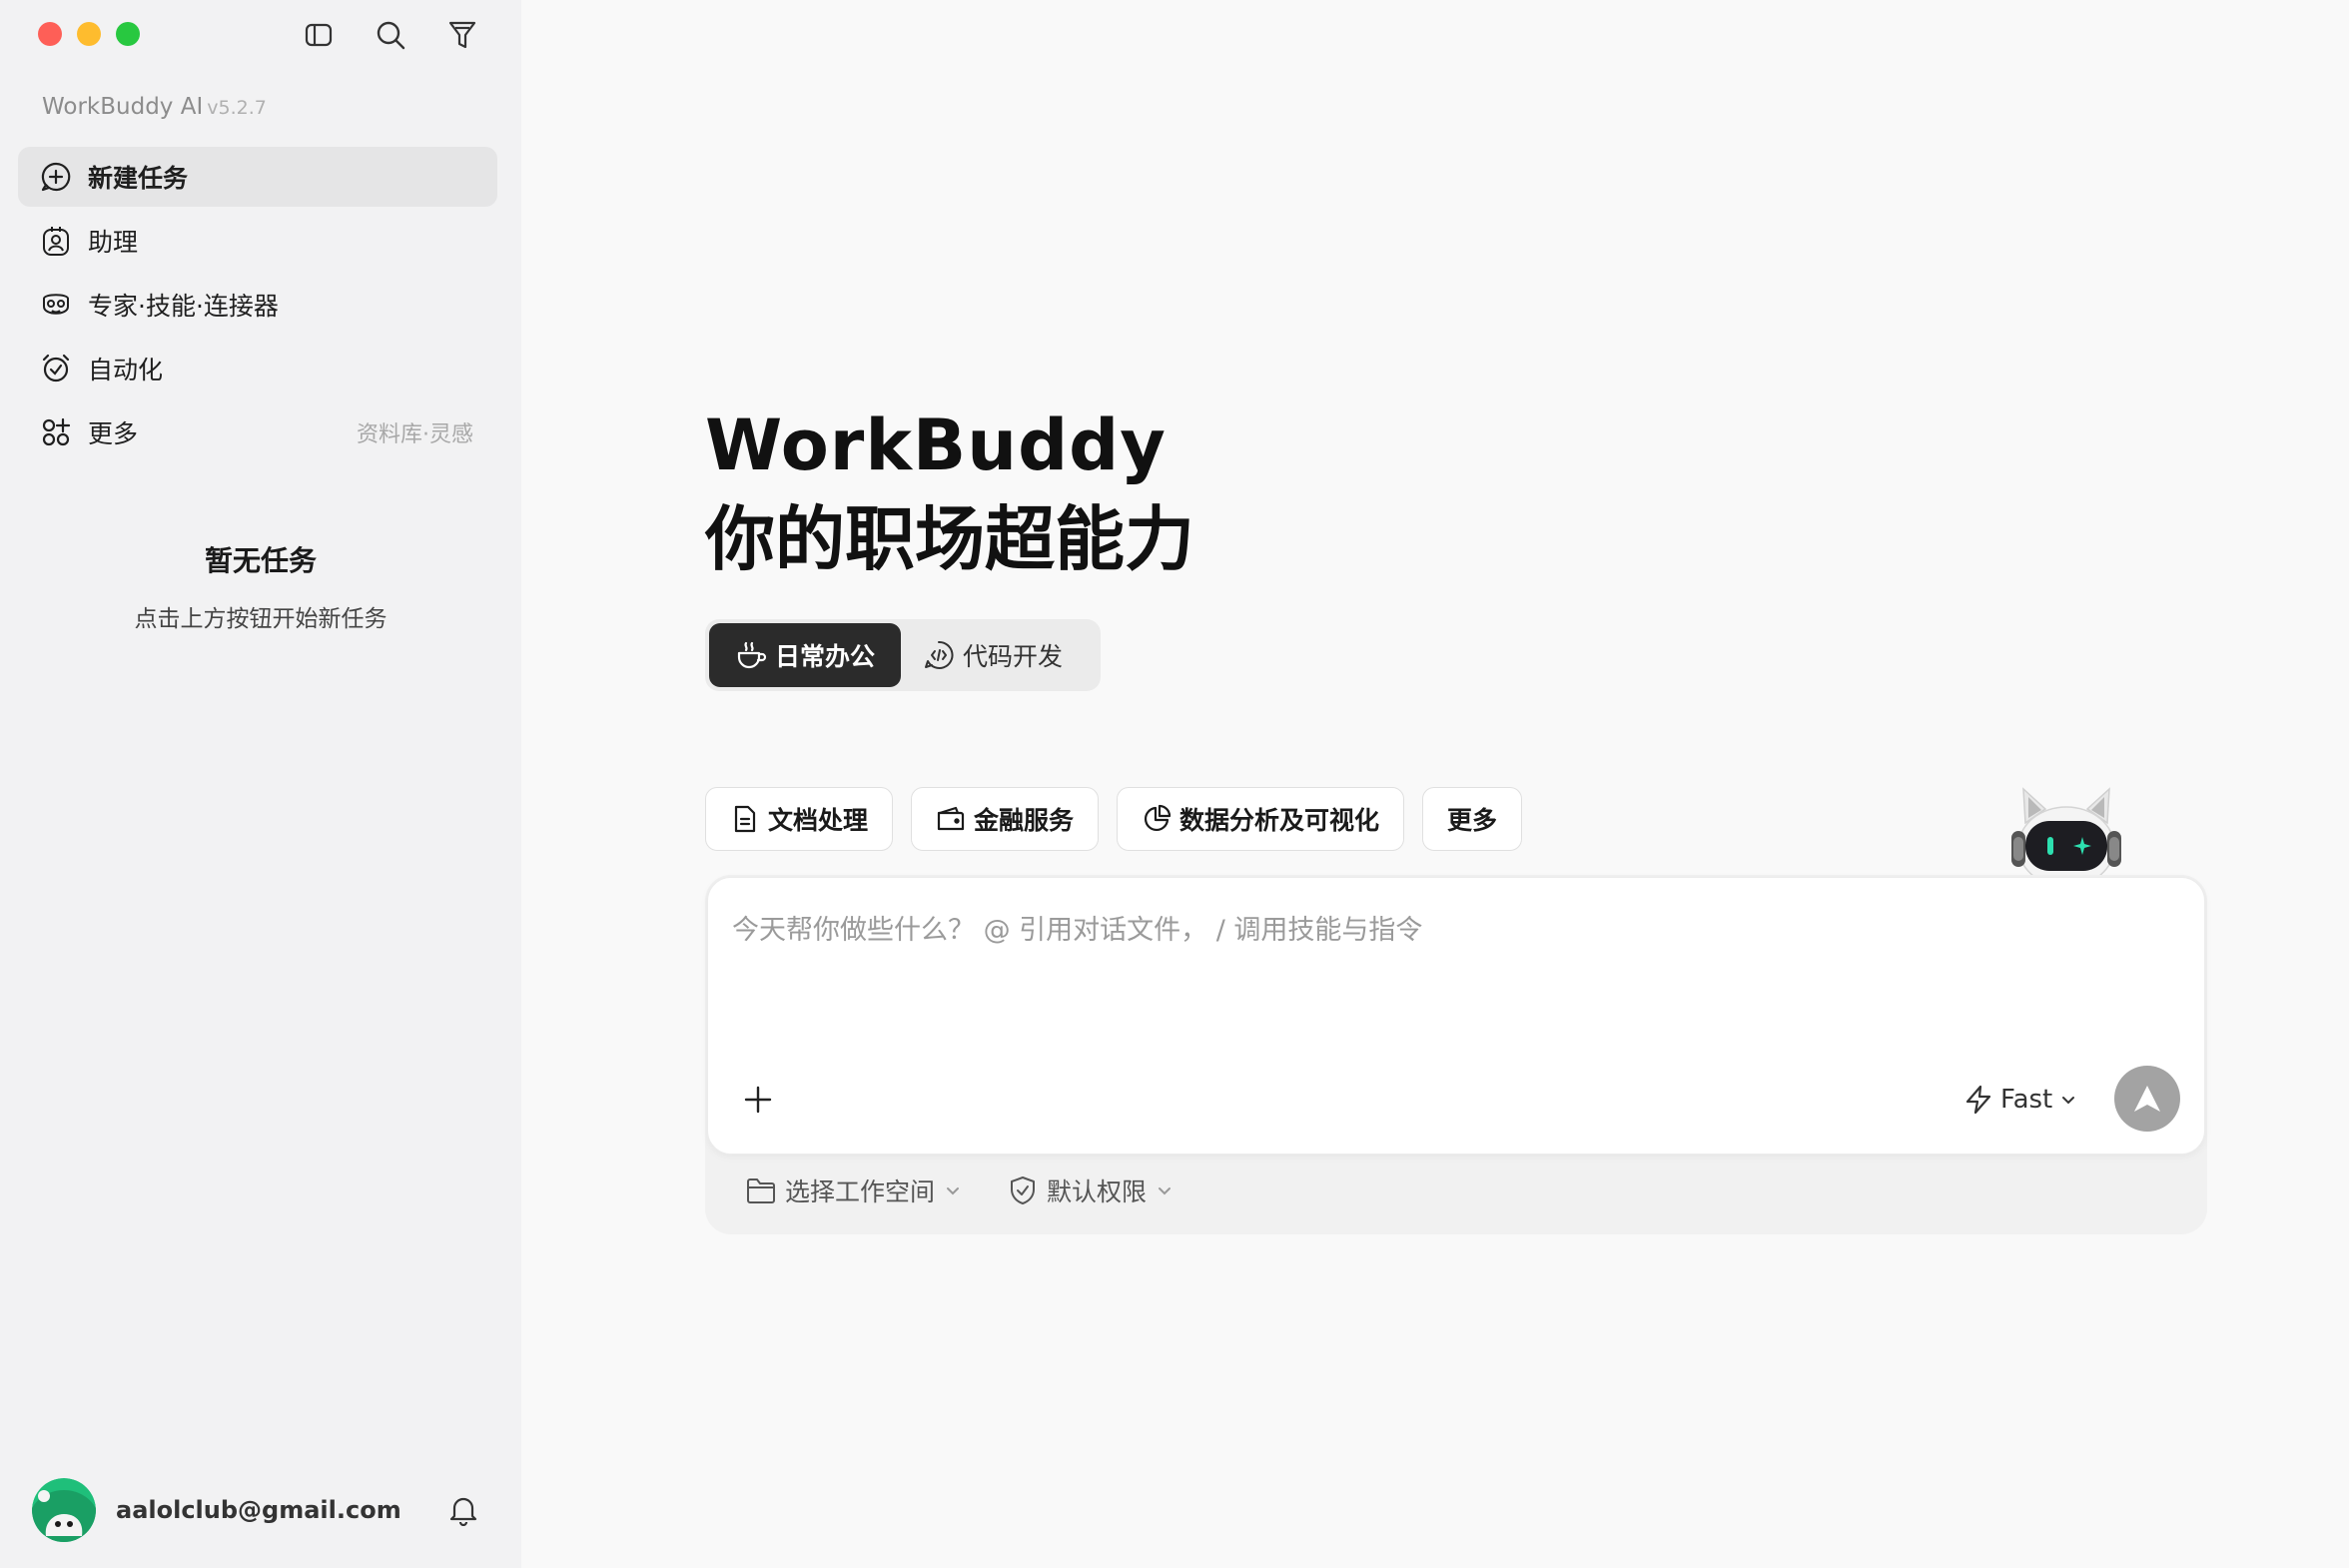 This screenshot has width=2349, height=1568. What do you see at coordinates (818, 820) in the screenshot?
I see `chip-label: 文档处理` at bounding box center [818, 820].